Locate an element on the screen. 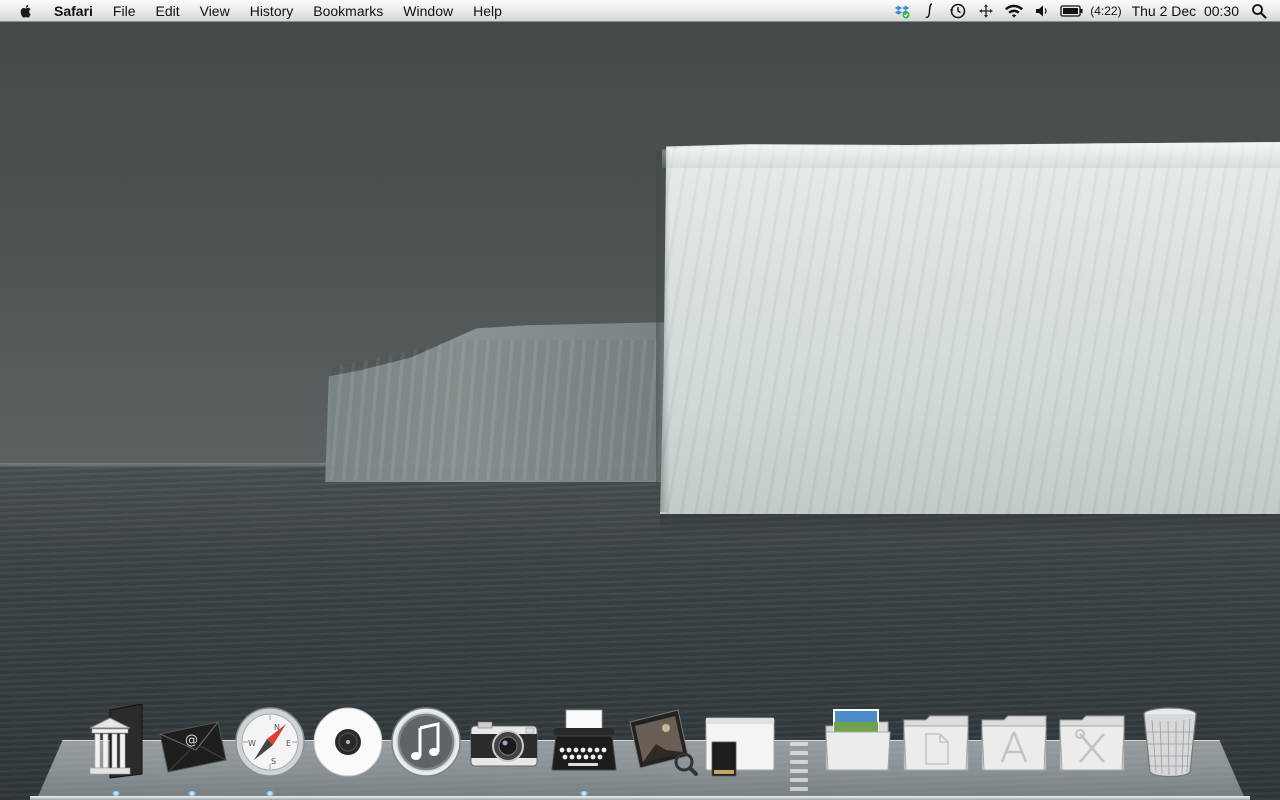  itunes-icon is located at coordinates (426, 742).